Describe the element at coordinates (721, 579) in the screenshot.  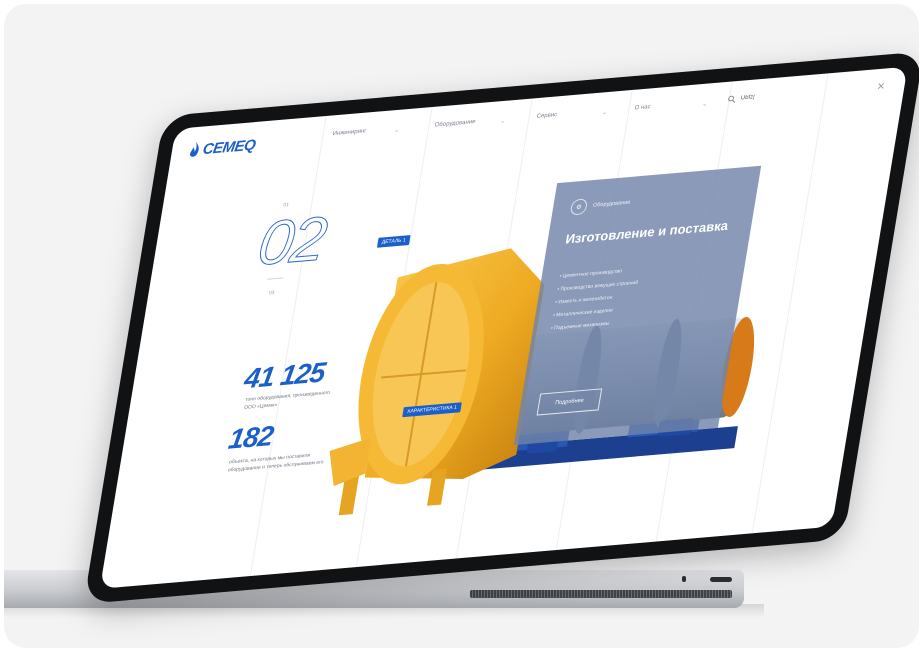
I see `laptop-port` at that location.